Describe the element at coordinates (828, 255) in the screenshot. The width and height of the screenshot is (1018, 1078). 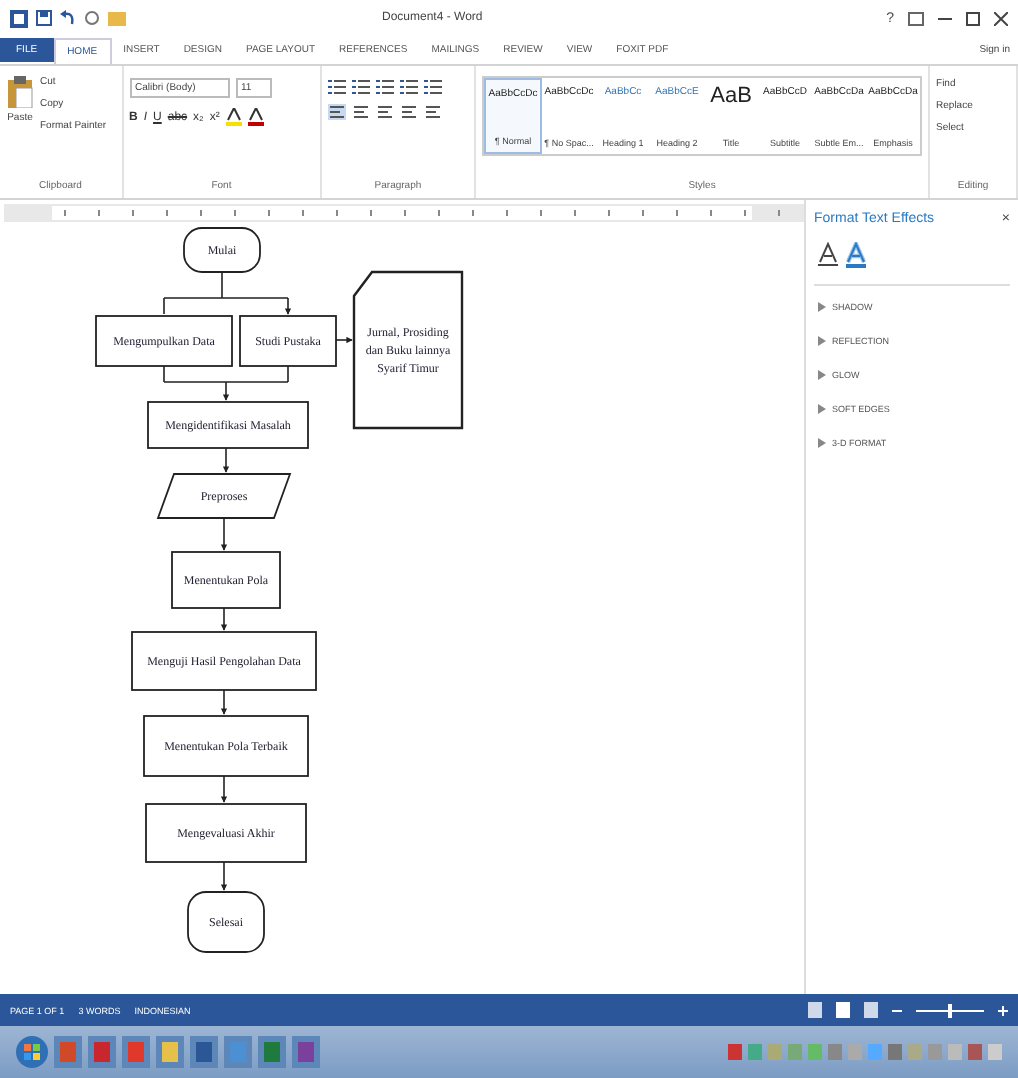
I see `text-fill-icon` at that location.